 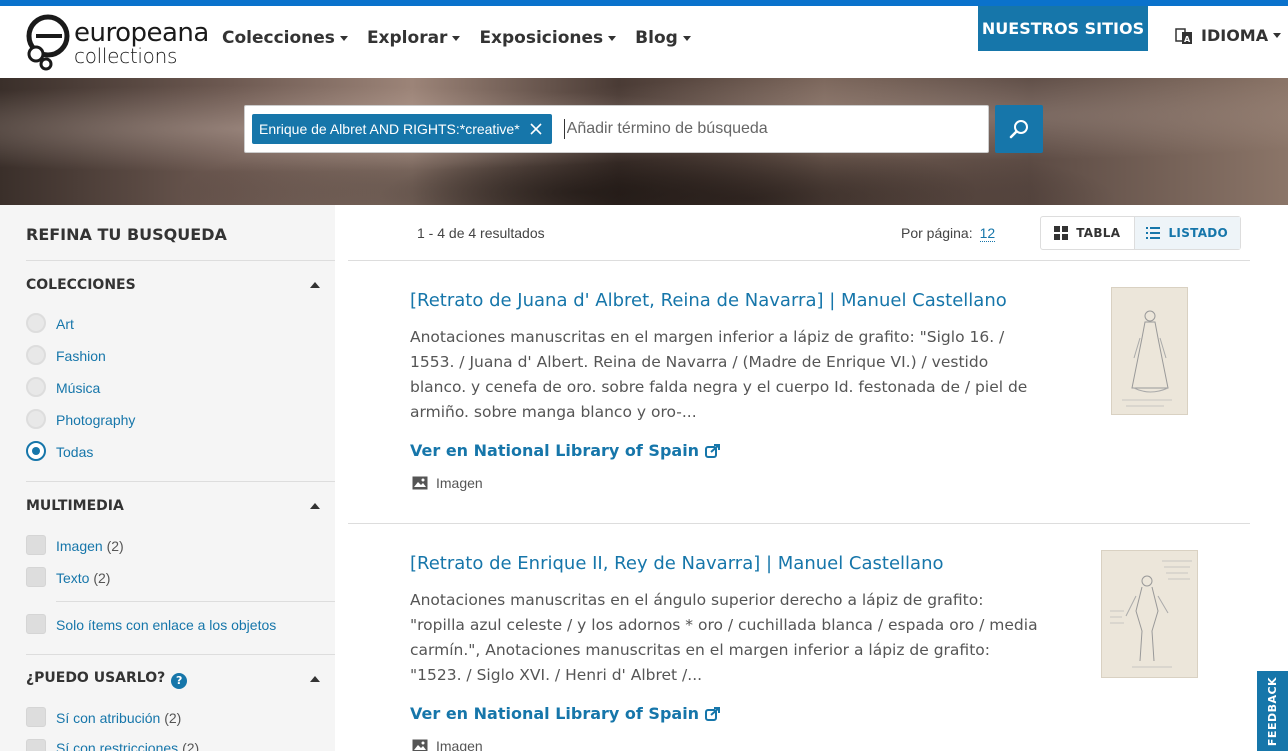 I want to click on search-icon, so click(x=1018, y=129).